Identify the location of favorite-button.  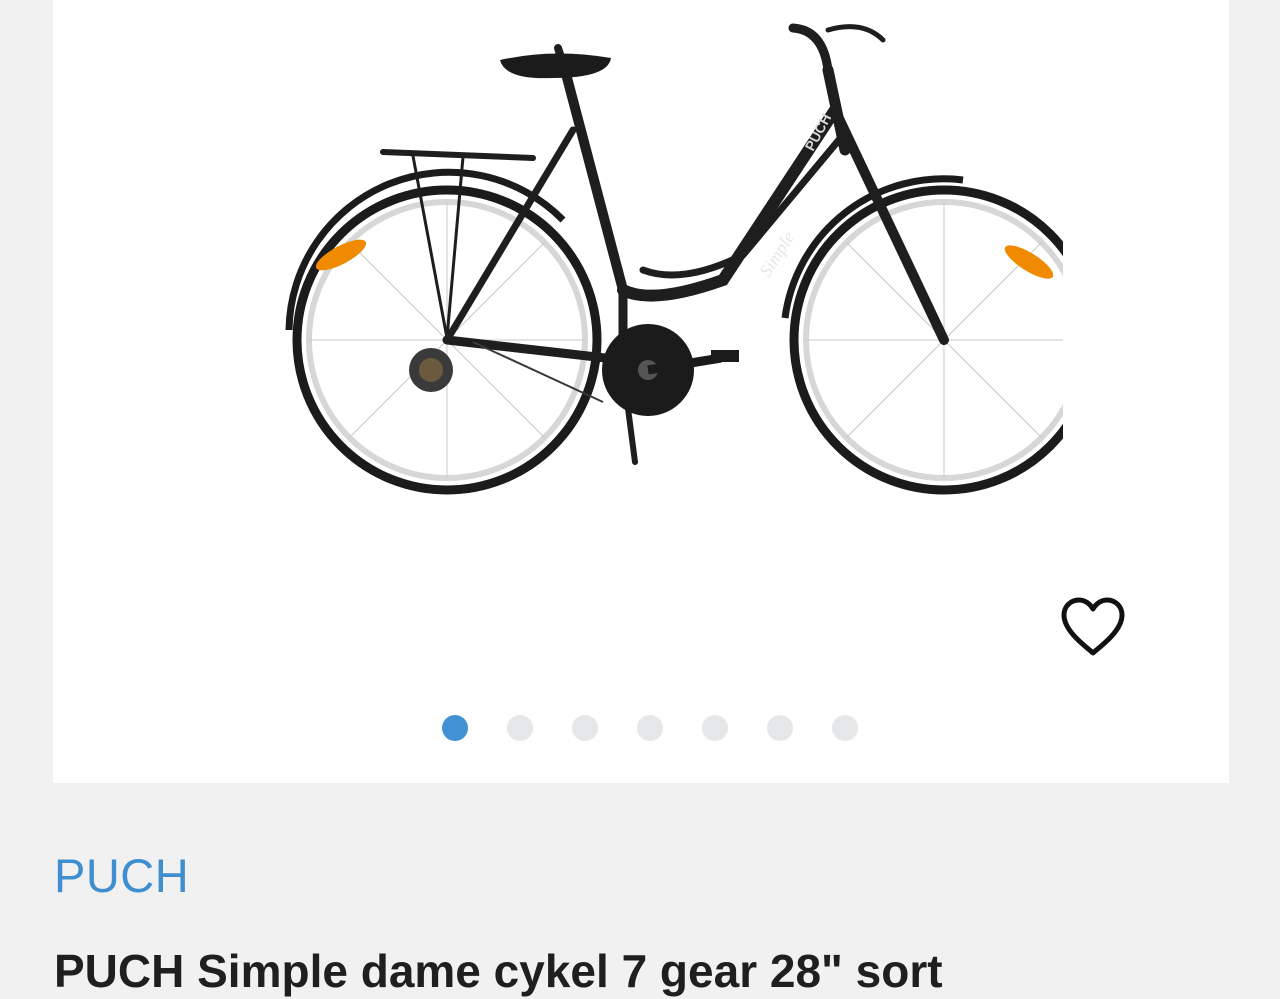
(1093, 627).